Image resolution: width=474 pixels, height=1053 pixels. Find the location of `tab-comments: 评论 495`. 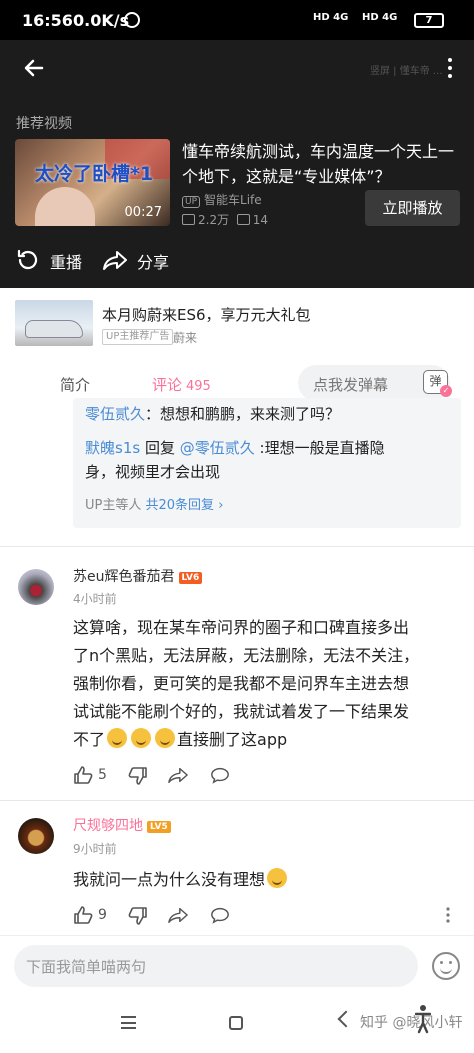

tab-comments: 评论 495 is located at coordinates (181, 384).